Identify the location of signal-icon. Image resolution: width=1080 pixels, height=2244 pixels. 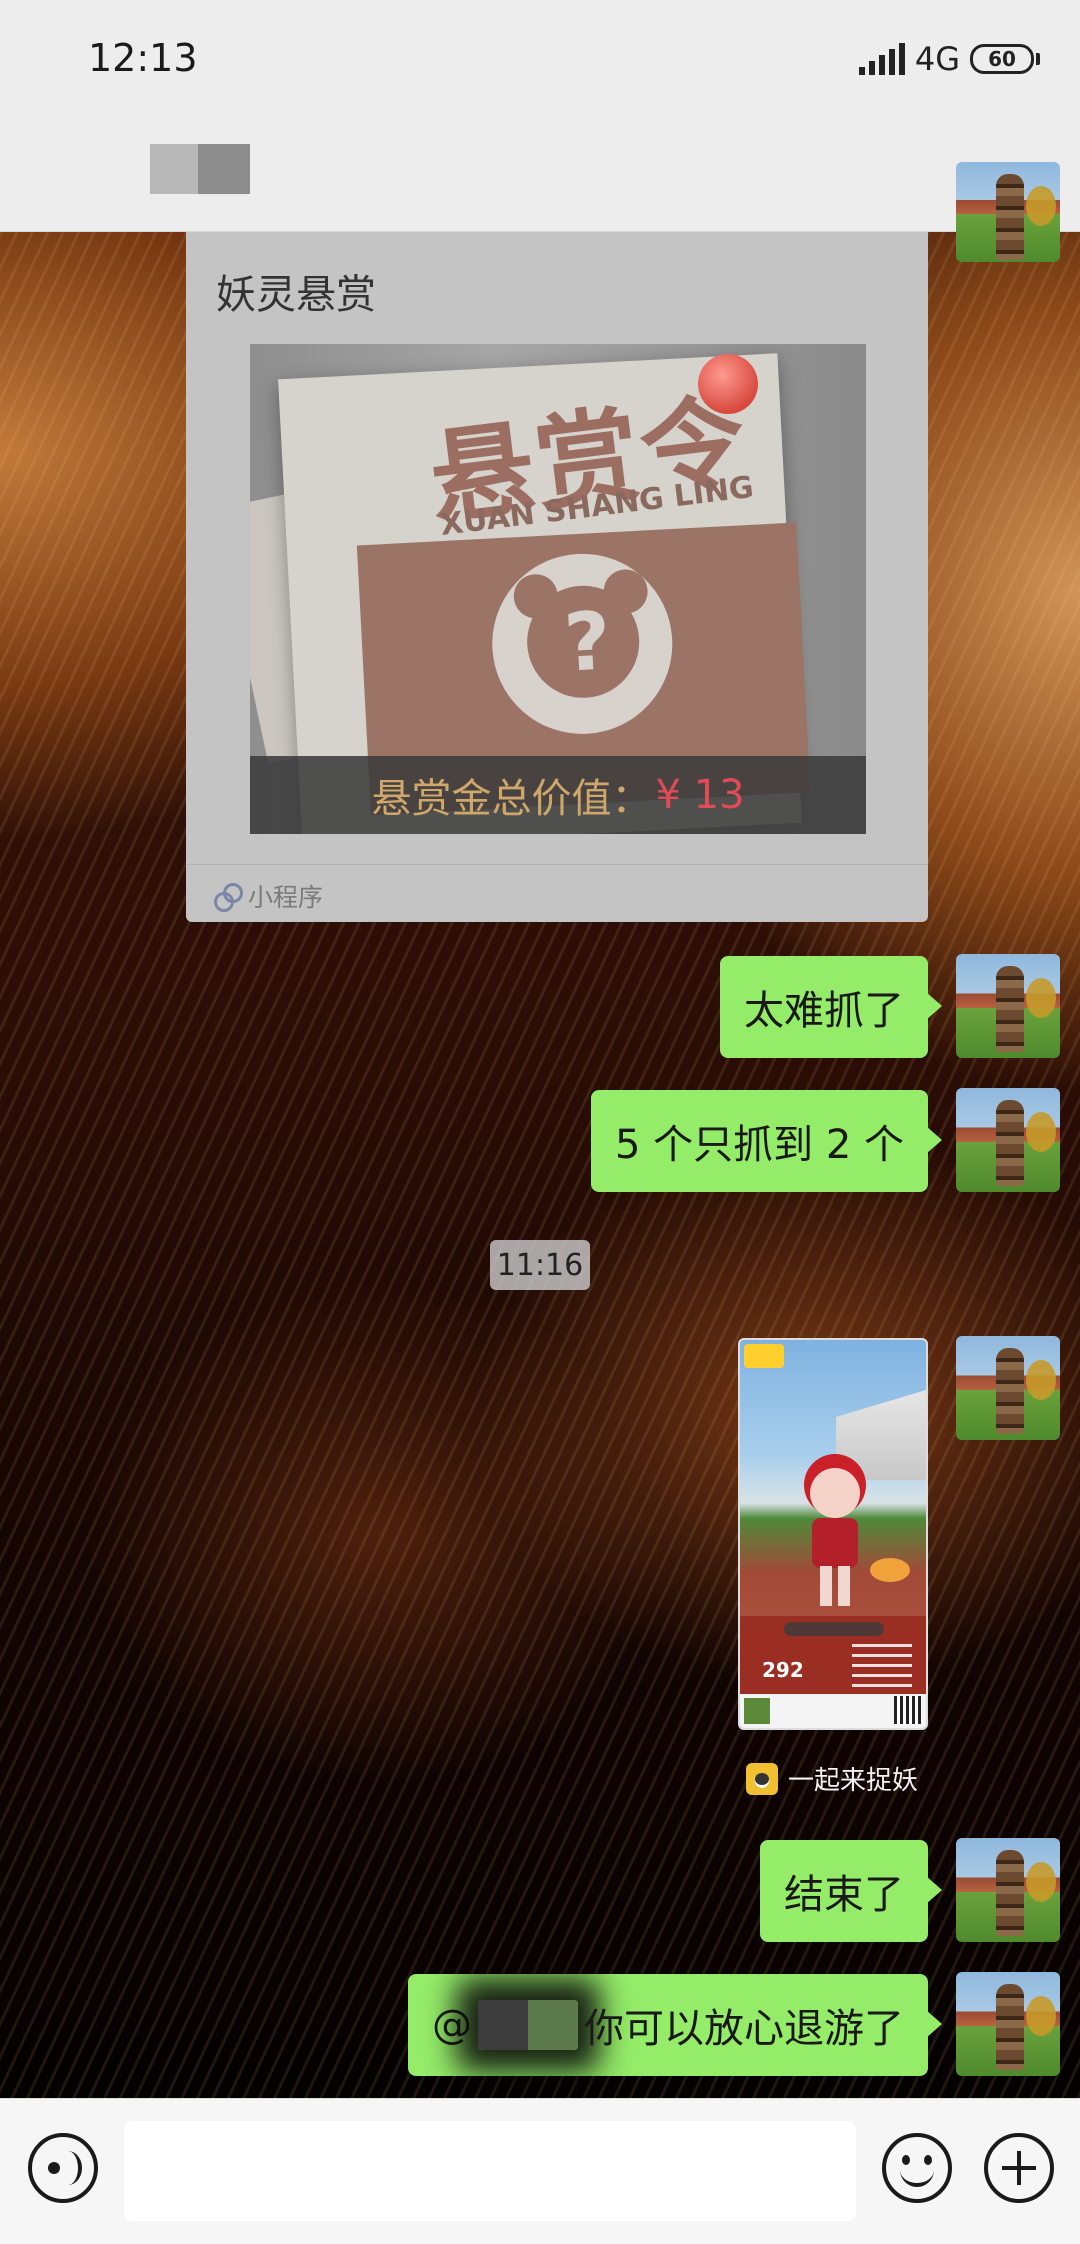
(881, 59).